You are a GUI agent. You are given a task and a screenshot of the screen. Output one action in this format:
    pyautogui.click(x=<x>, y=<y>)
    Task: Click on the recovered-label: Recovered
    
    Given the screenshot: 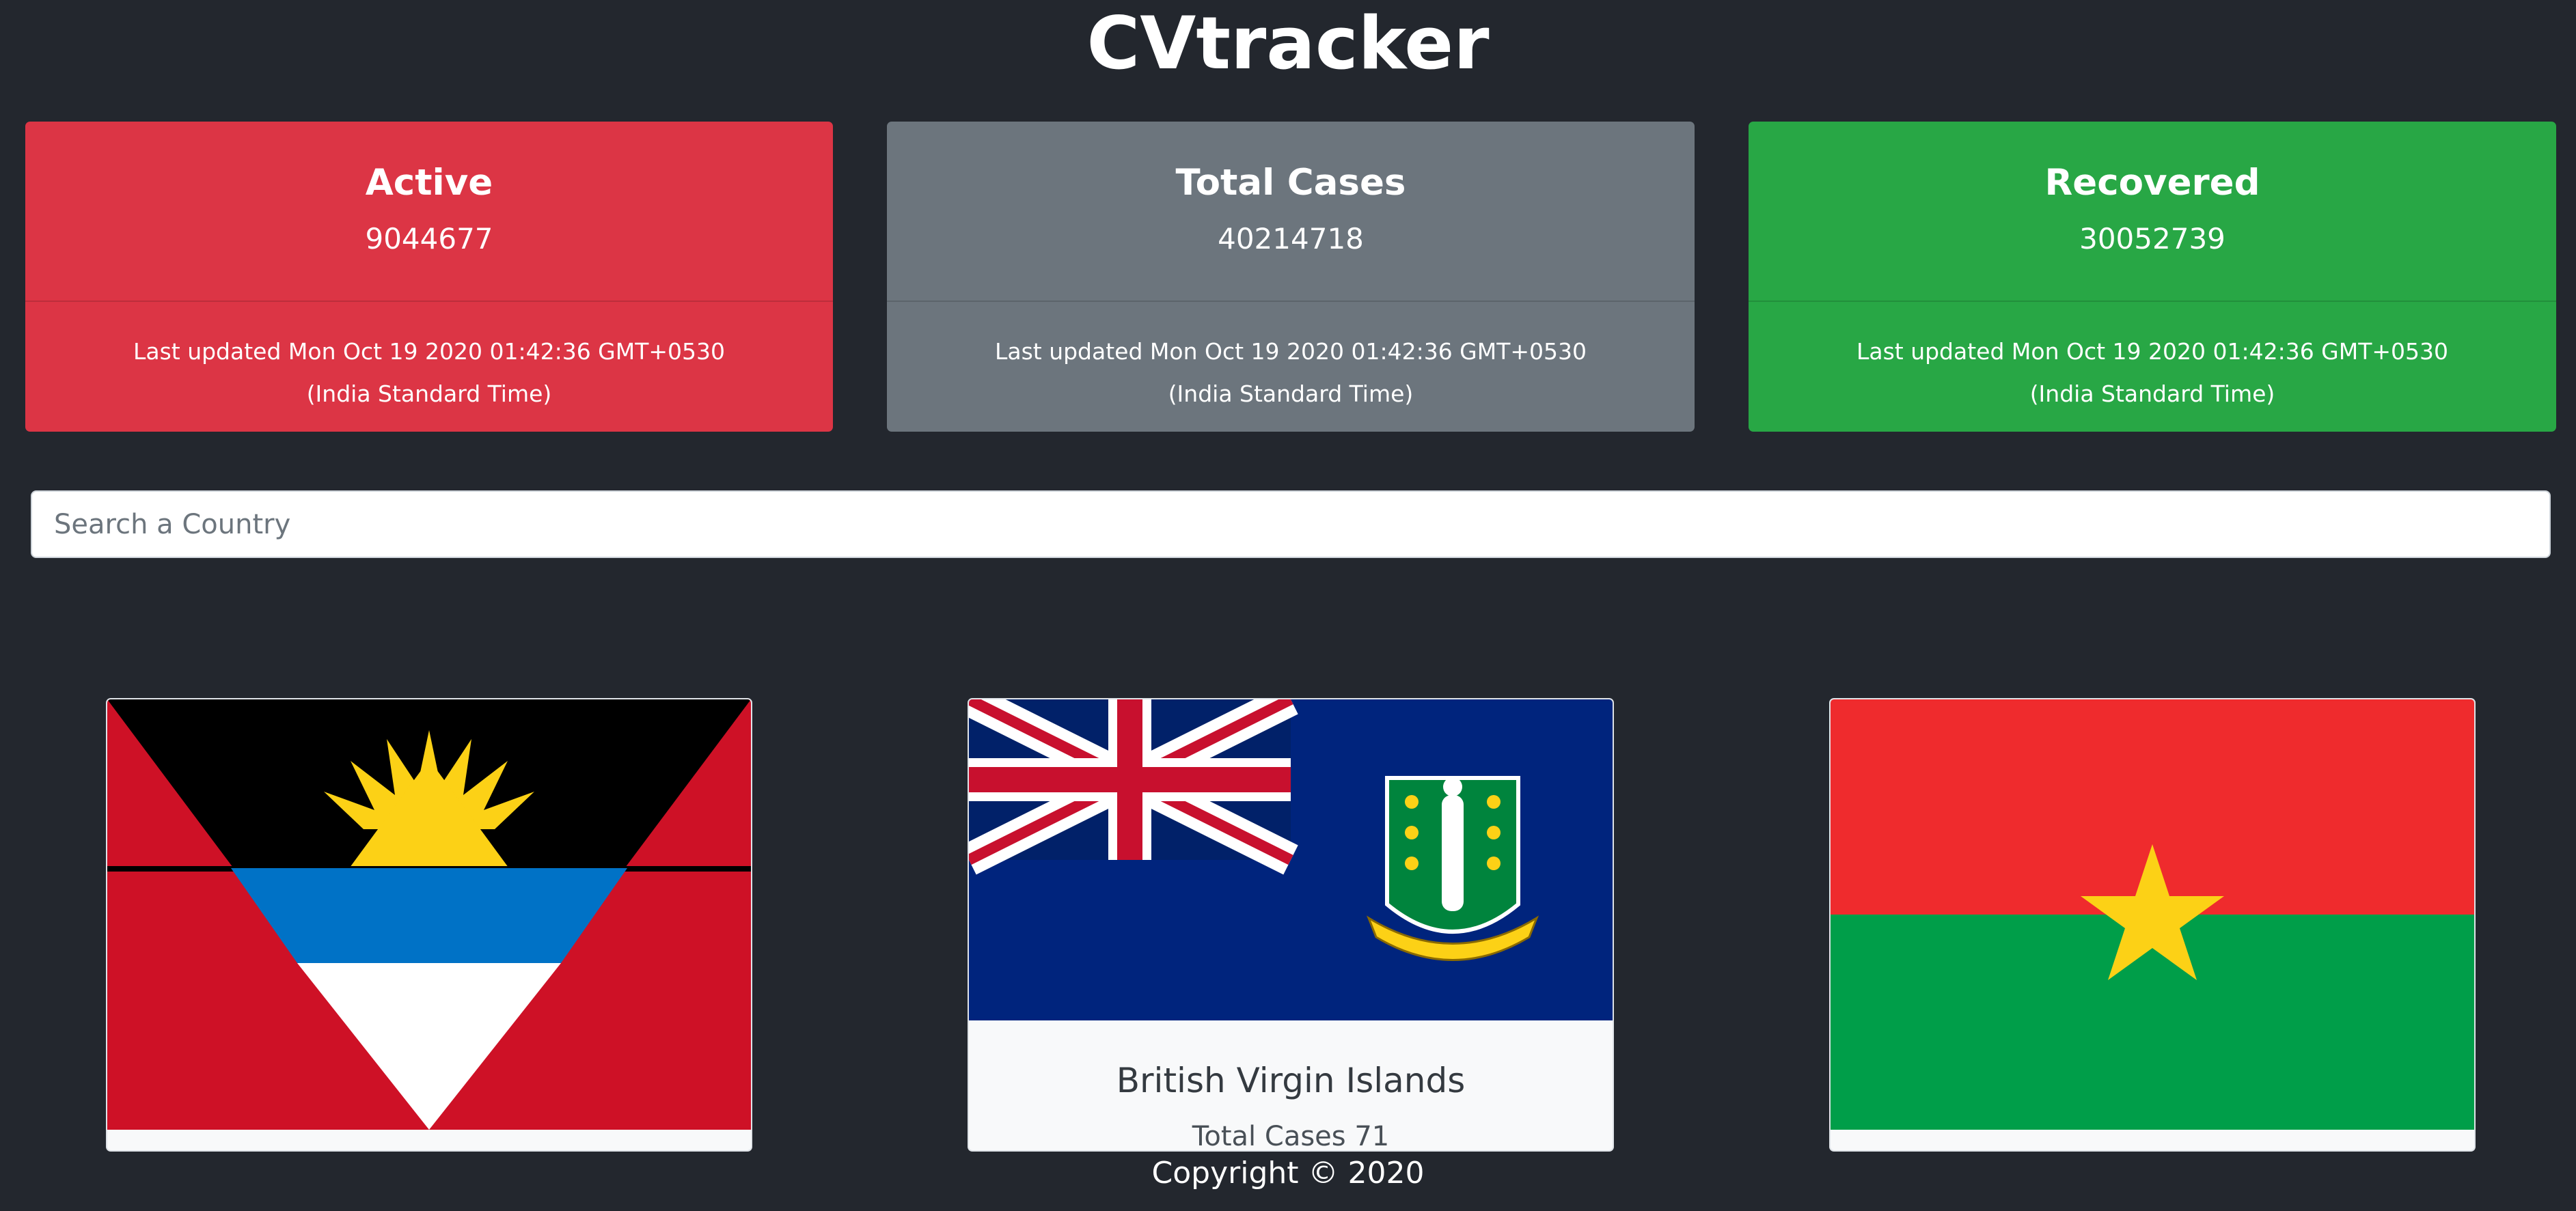 What is the action you would take?
    pyautogui.click(x=2152, y=183)
    